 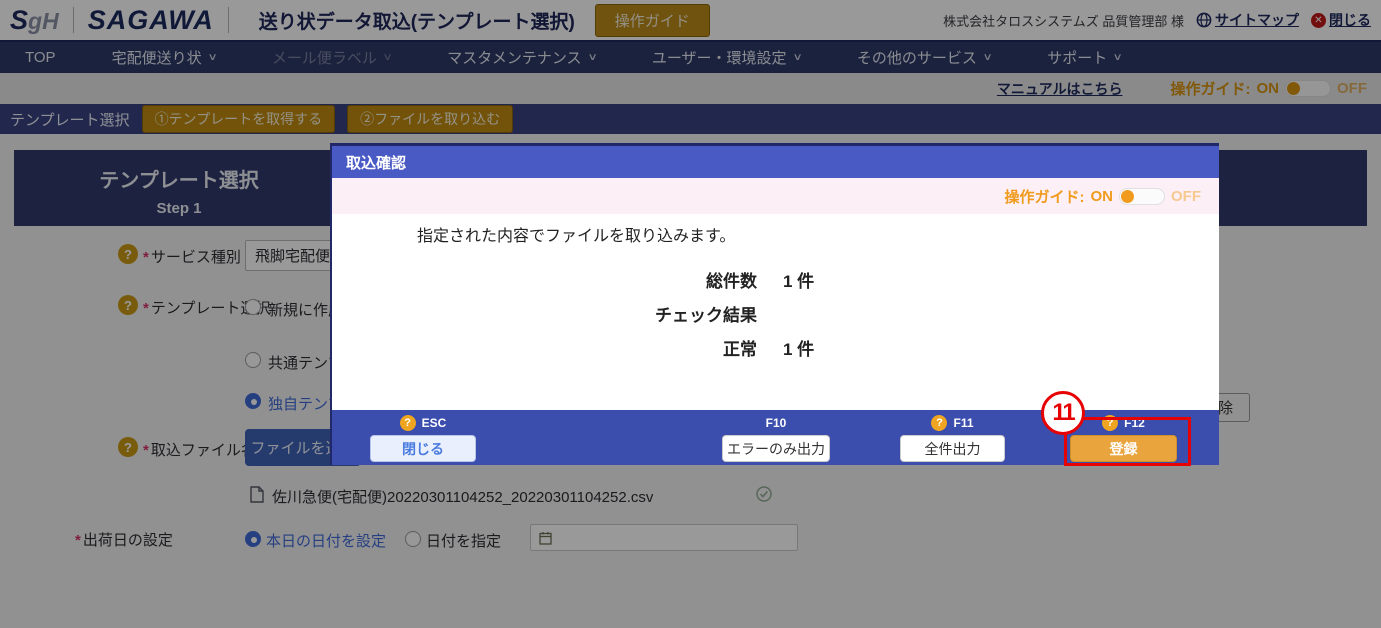 I want to click on errors-only-group: F10 エラーのみ出力, so click(x=776, y=438).